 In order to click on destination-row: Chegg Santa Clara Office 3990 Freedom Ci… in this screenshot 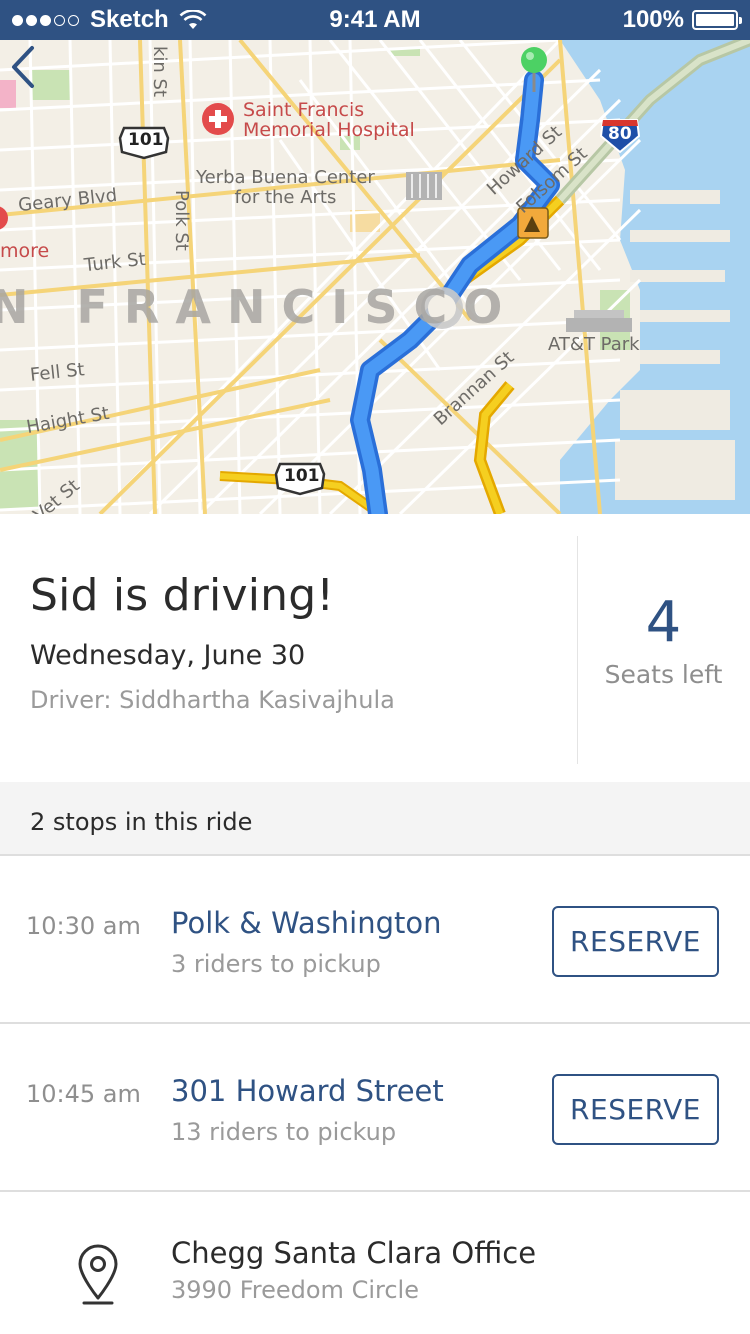, I will do `click(375, 1263)`.